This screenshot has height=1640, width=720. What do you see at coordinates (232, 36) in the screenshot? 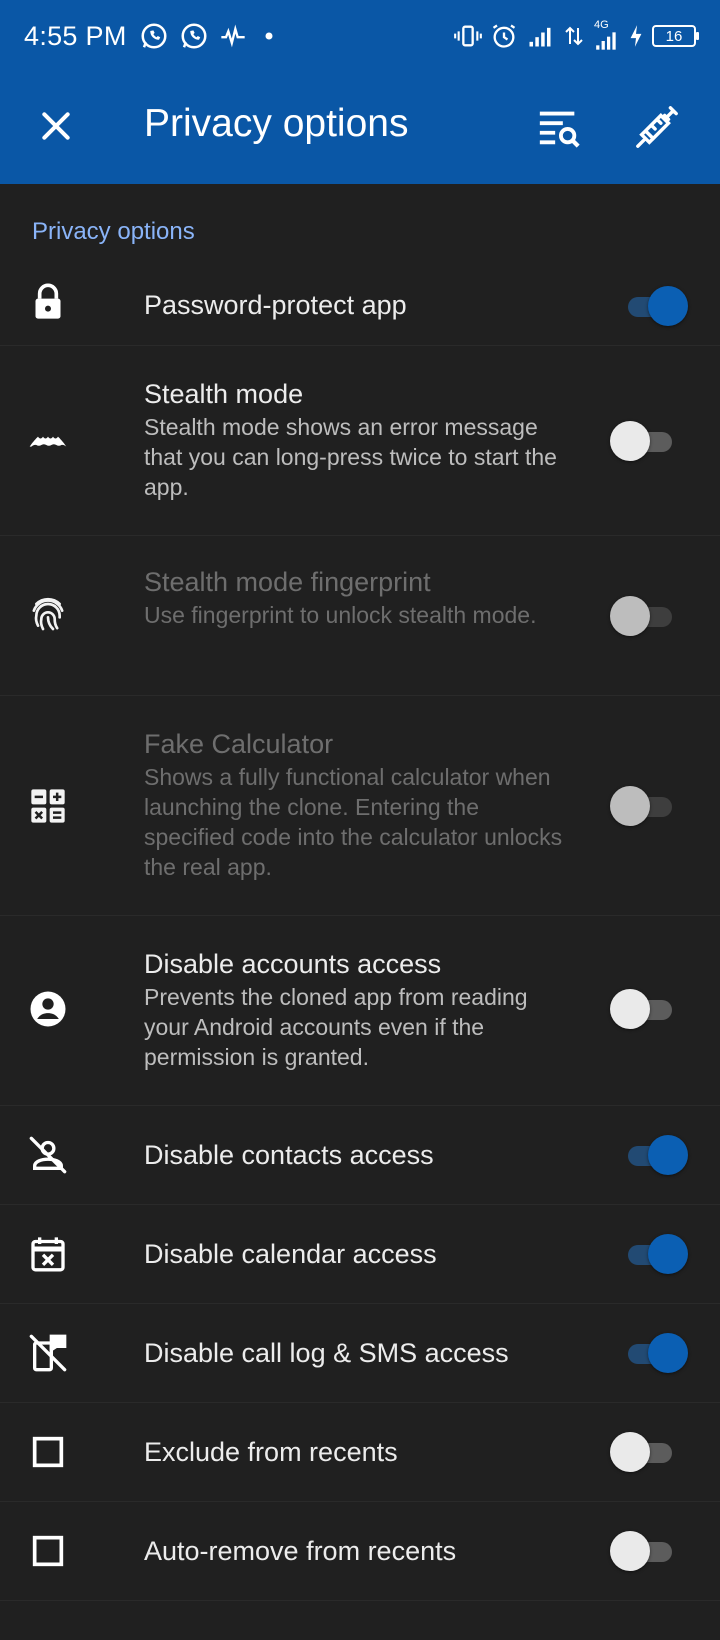
I see `activity-icon` at bounding box center [232, 36].